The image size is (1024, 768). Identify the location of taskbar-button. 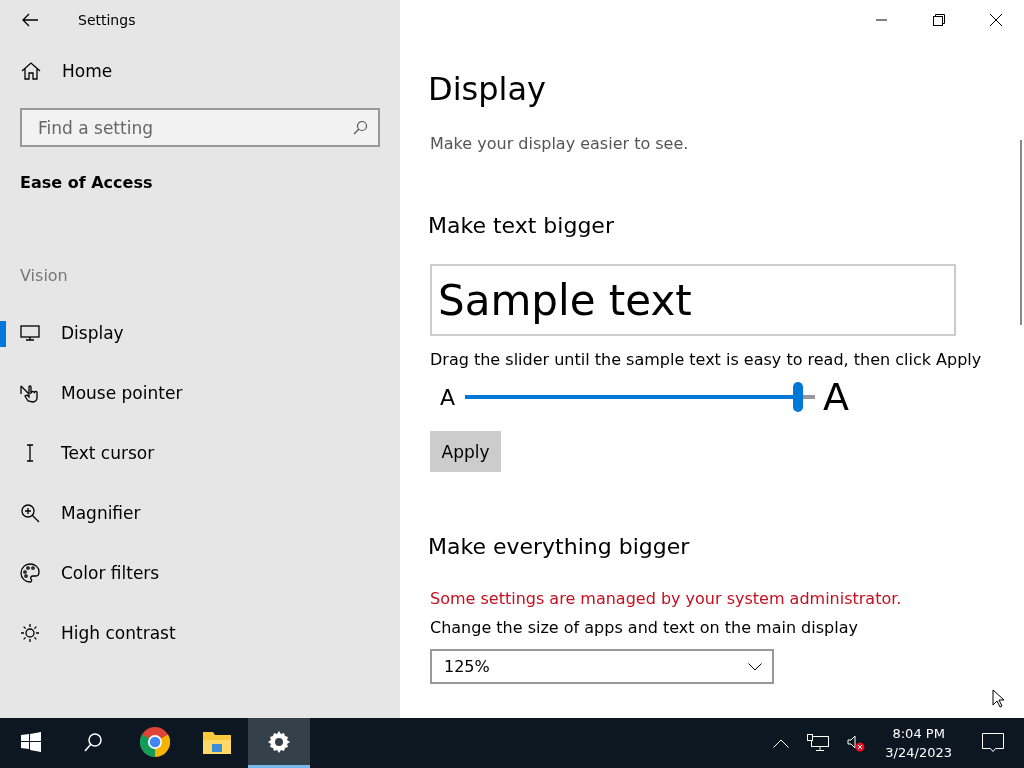
(279, 743).